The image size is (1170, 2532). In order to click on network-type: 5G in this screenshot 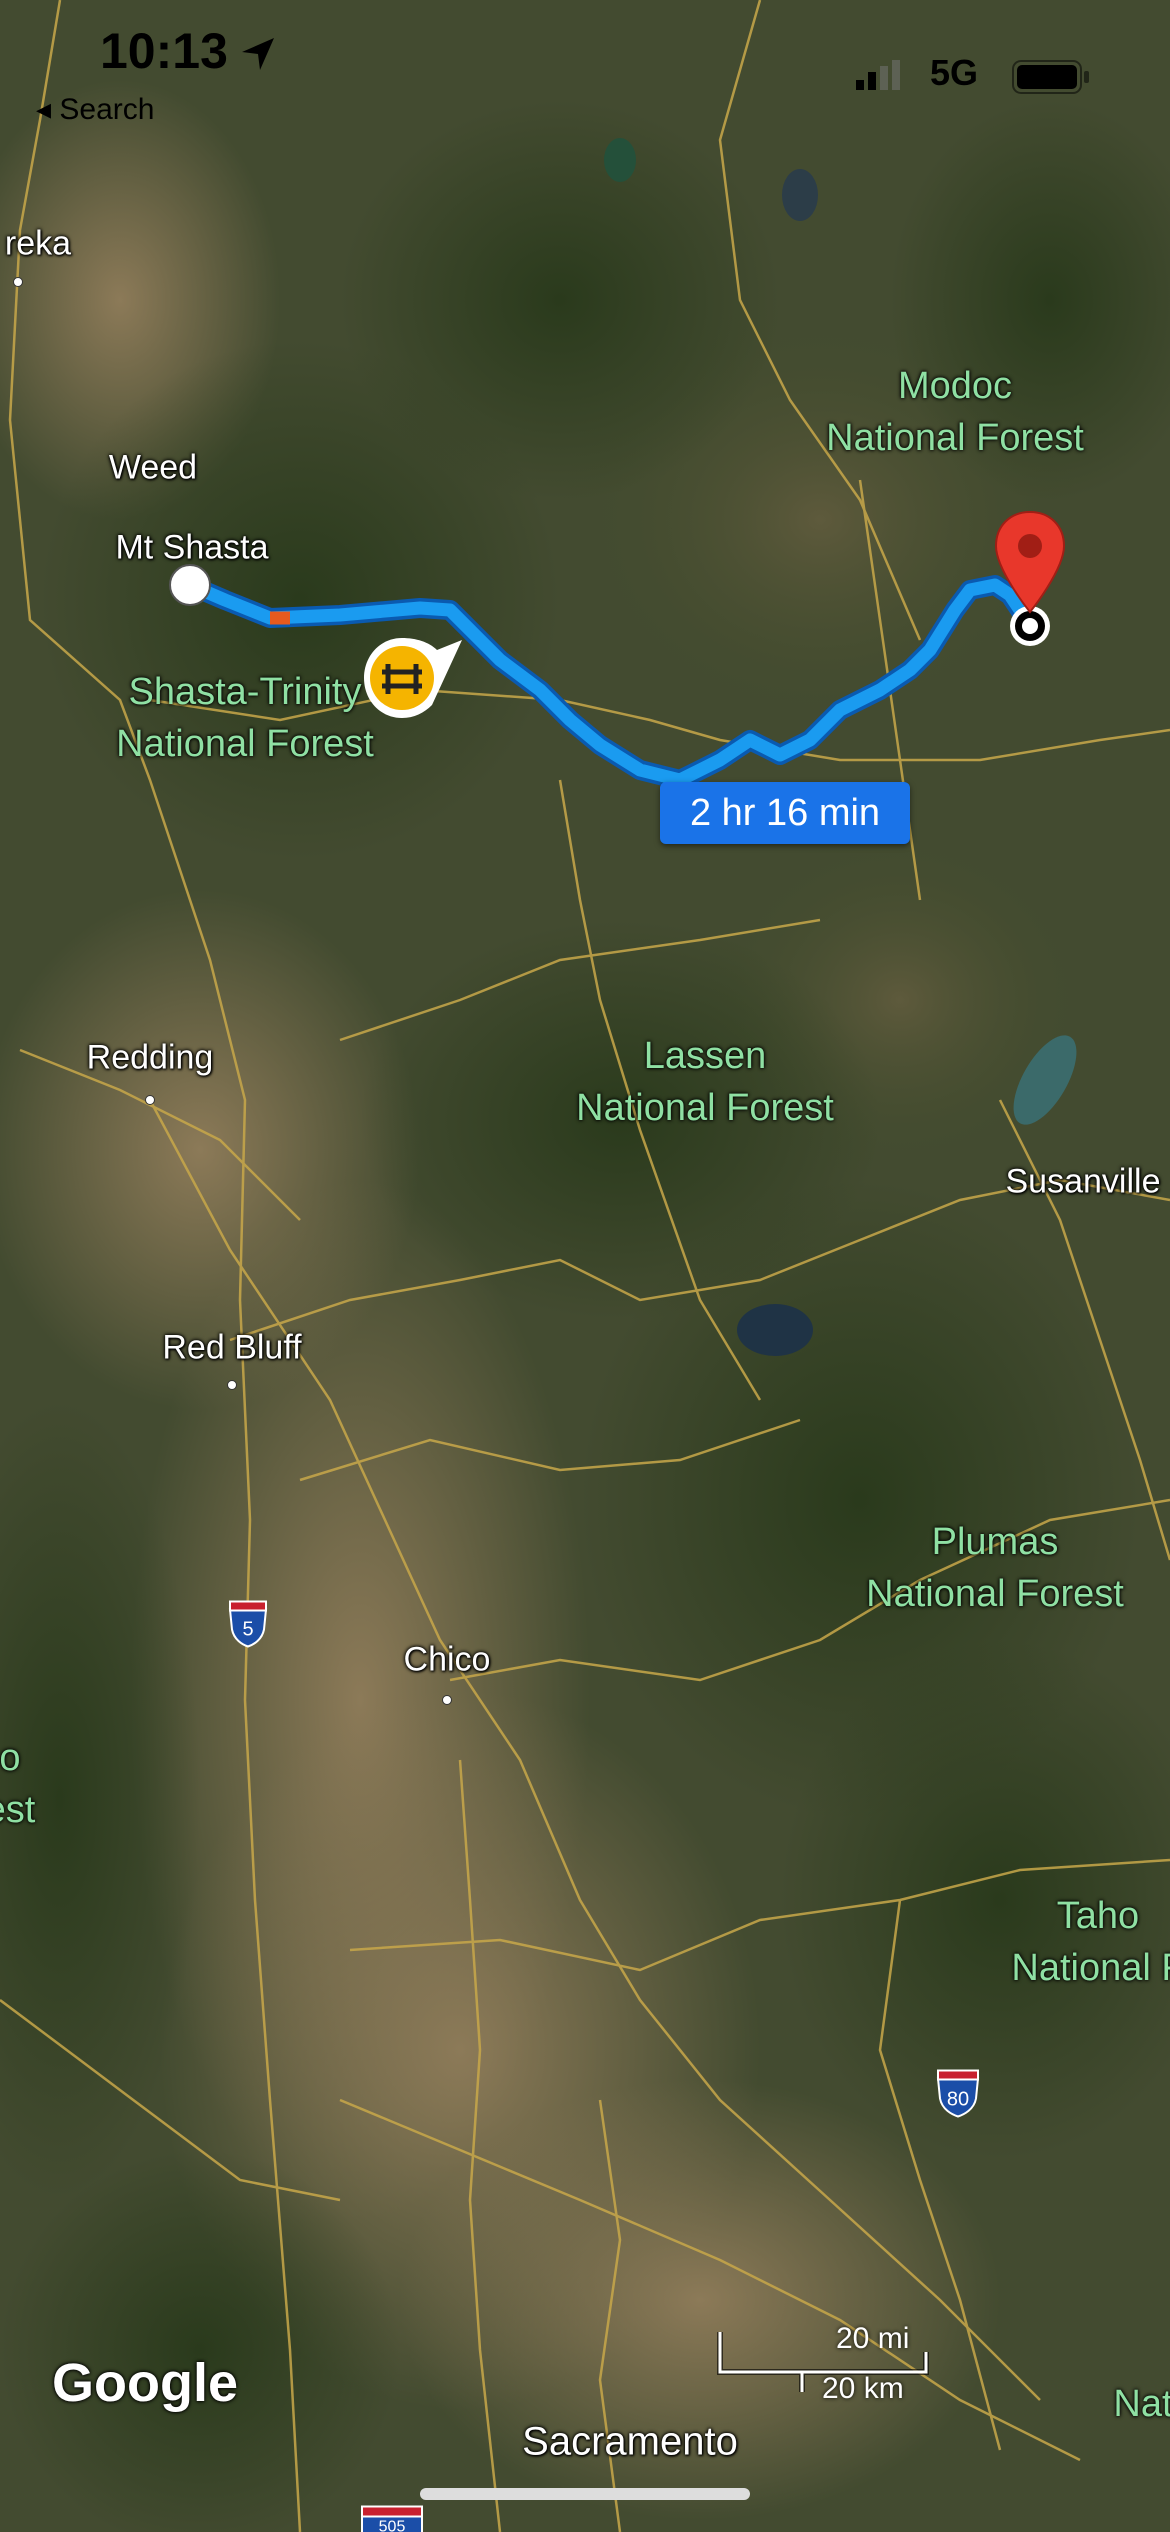, I will do `click(954, 72)`.